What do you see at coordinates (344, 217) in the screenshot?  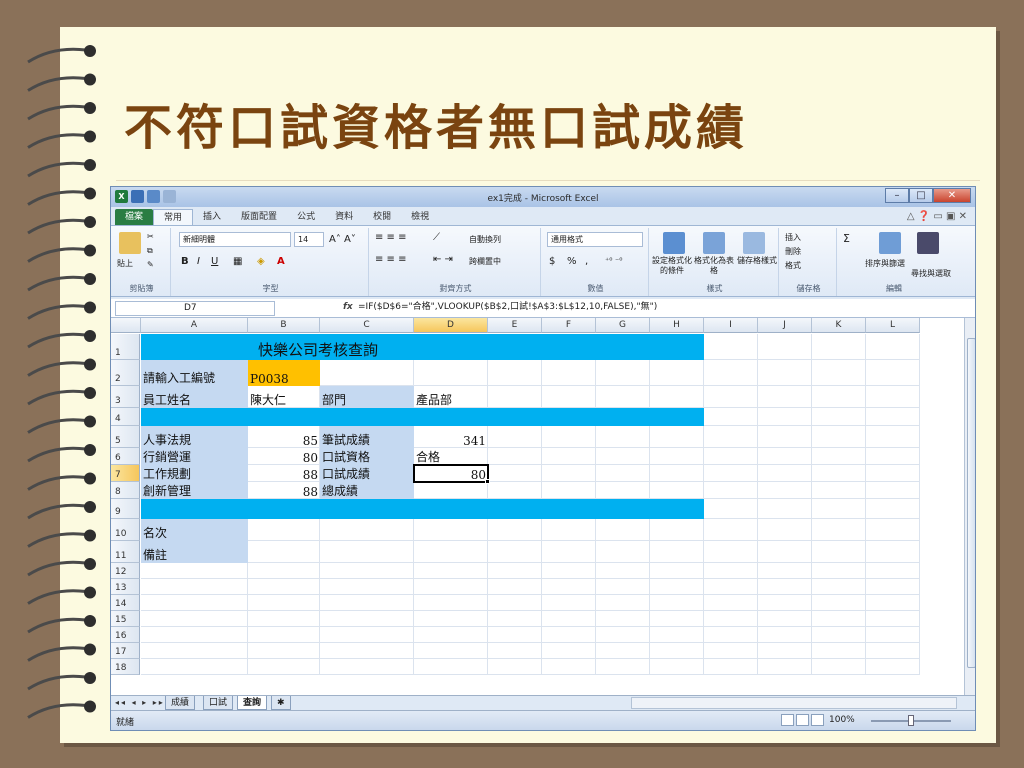 I see `tab-5: 資料` at bounding box center [344, 217].